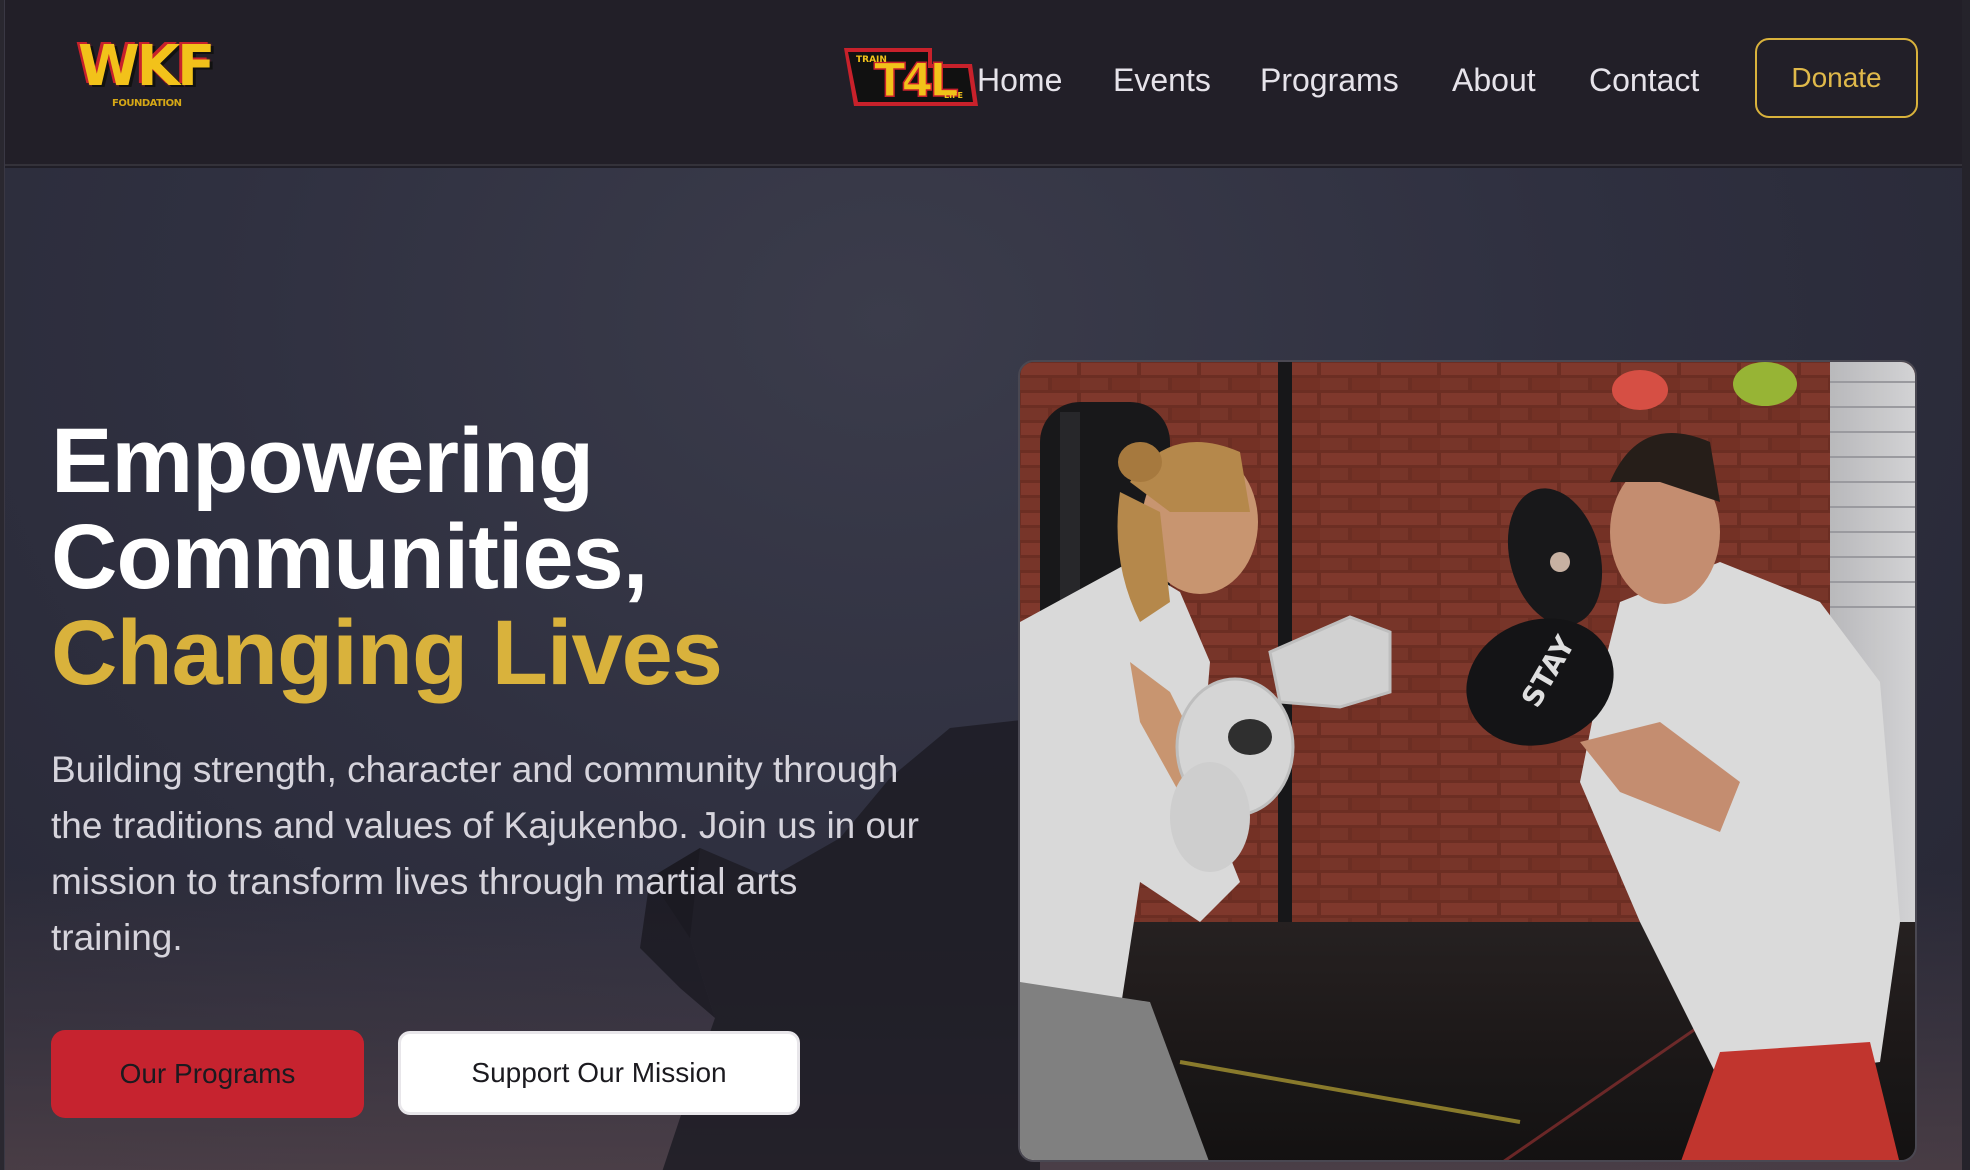 The image size is (1970, 1170). What do you see at coordinates (147, 103) in the screenshot?
I see `wkf-logo-subtext: FOUNDATION` at bounding box center [147, 103].